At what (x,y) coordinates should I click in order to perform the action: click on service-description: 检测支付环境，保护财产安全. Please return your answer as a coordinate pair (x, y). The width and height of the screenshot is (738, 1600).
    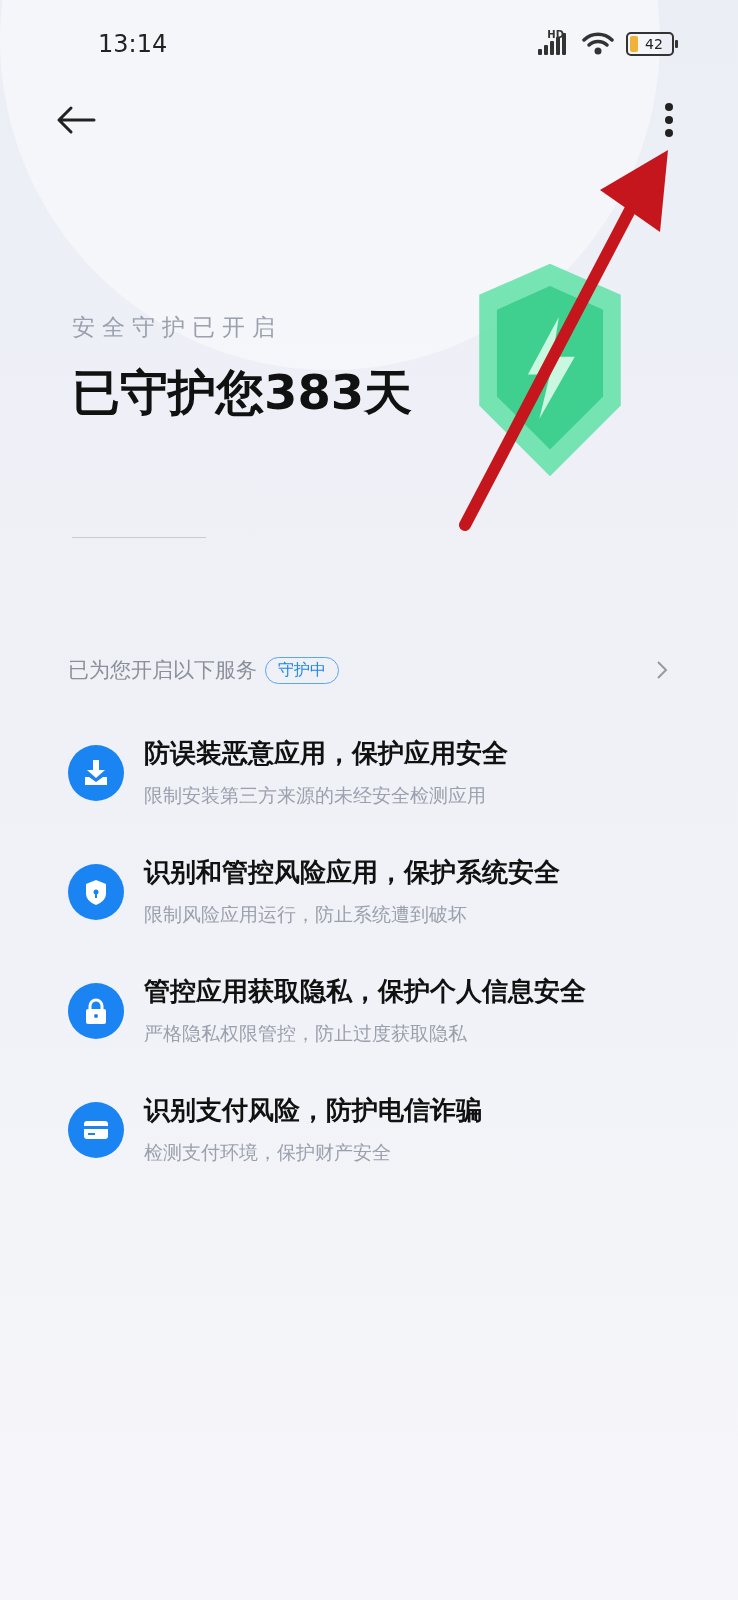
    Looking at the image, I should click on (268, 1152).